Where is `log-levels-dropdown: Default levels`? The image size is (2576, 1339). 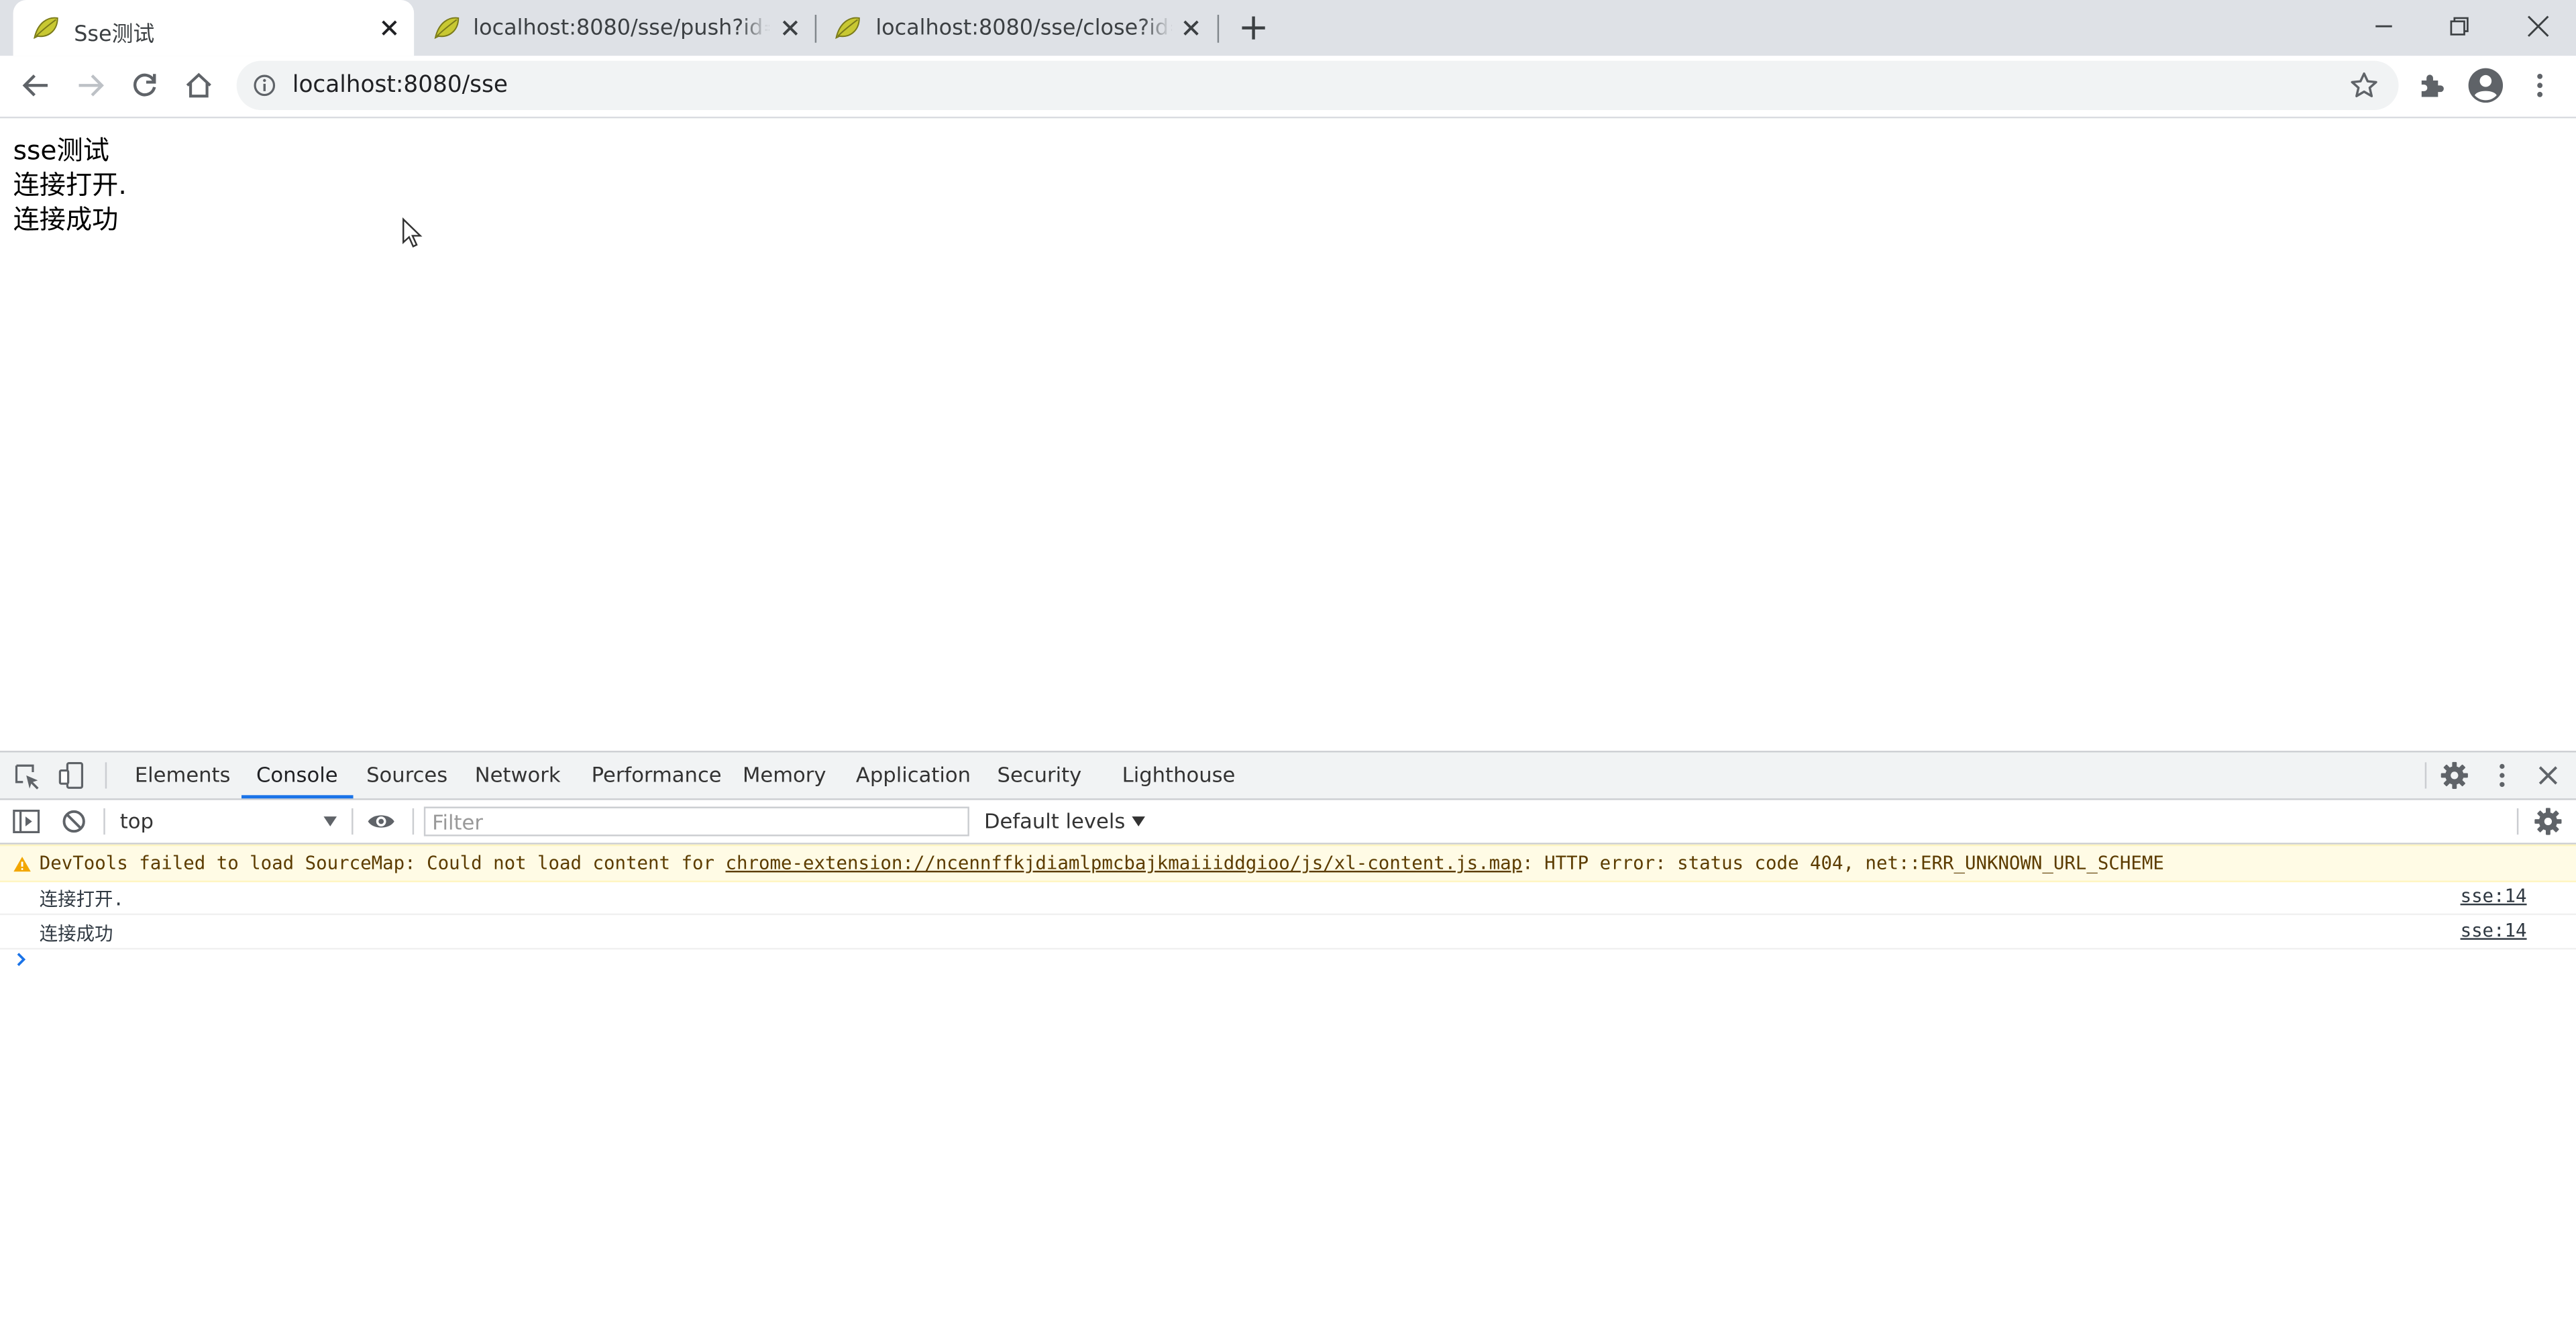
log-levels-dropdown: Default levels is located at coordinates (1064, 821).